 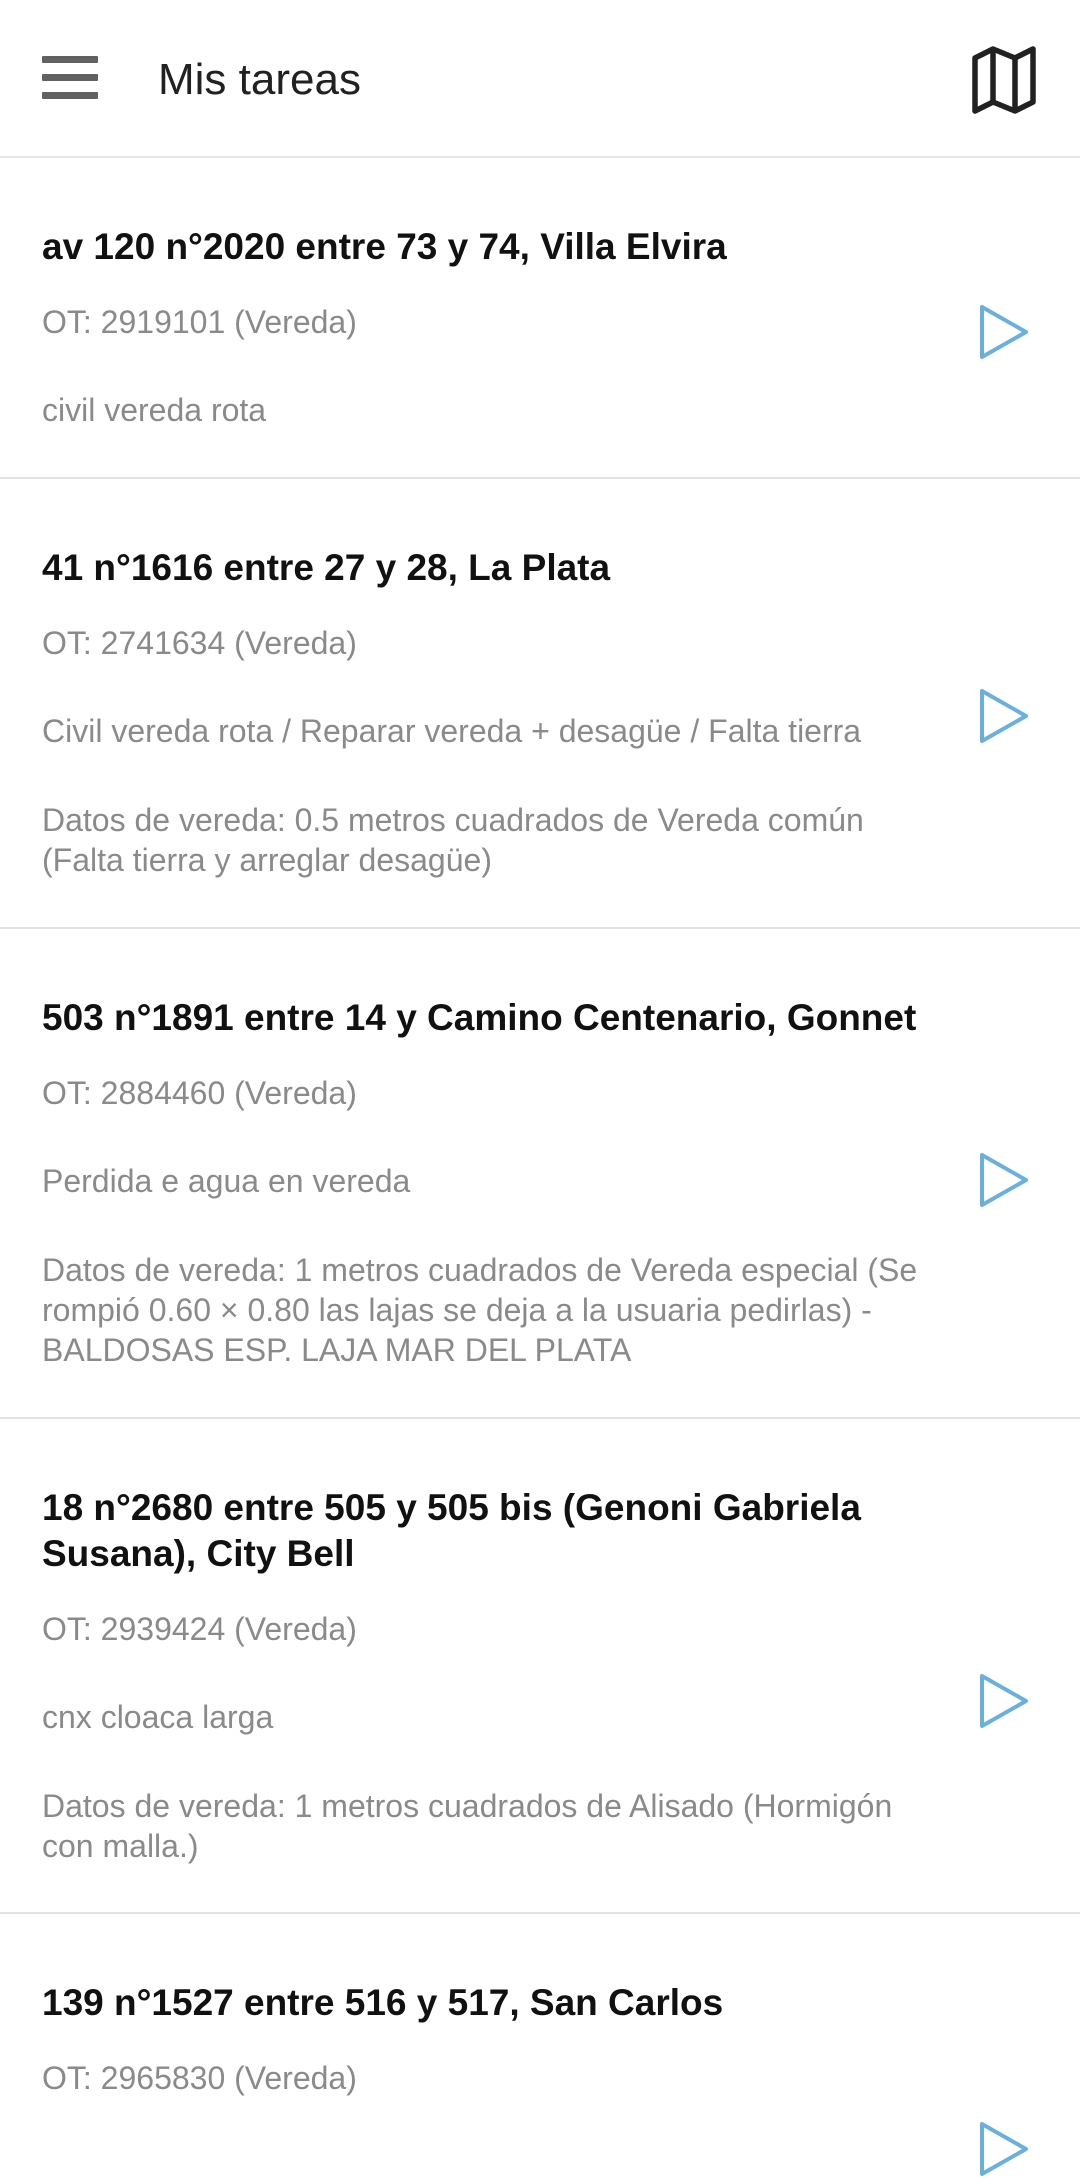 What do you see at coordinates (540, 79) in the screenshot?
I see `app-bar: Mis tareas` at bounding box center [540, 79].